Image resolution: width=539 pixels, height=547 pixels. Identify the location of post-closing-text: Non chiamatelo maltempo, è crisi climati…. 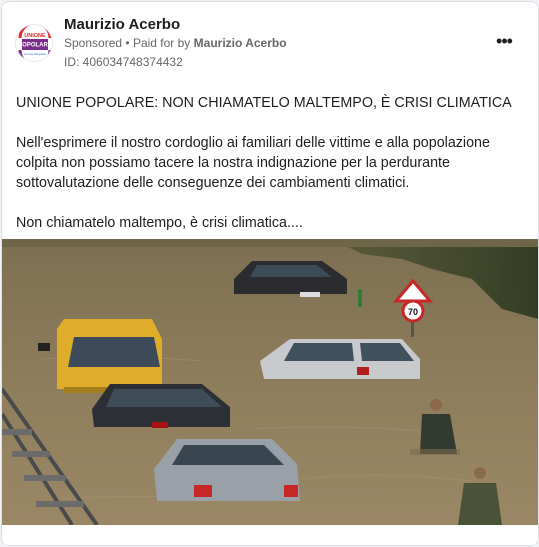
(159, 223).